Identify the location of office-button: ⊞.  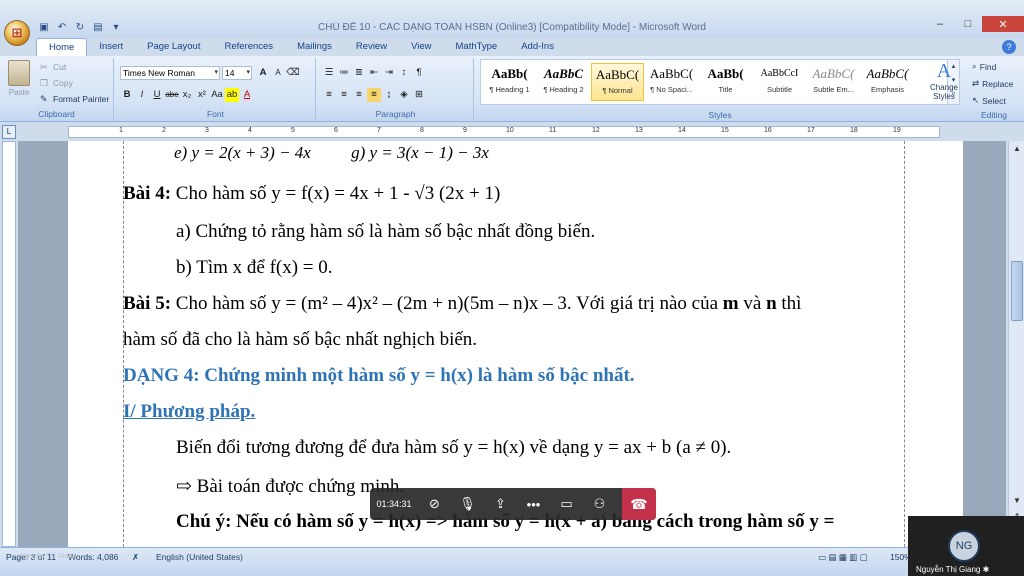
(17, 33).